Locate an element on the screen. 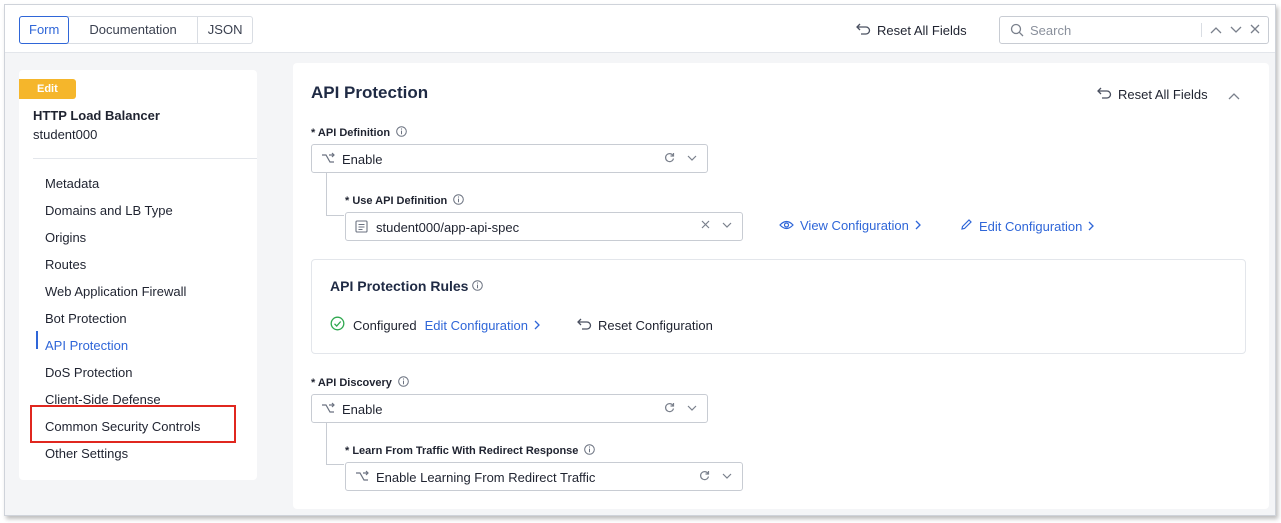 The height and width of the screenshot is (523, 1281). eye-icon is located at coordinates (786, 225).